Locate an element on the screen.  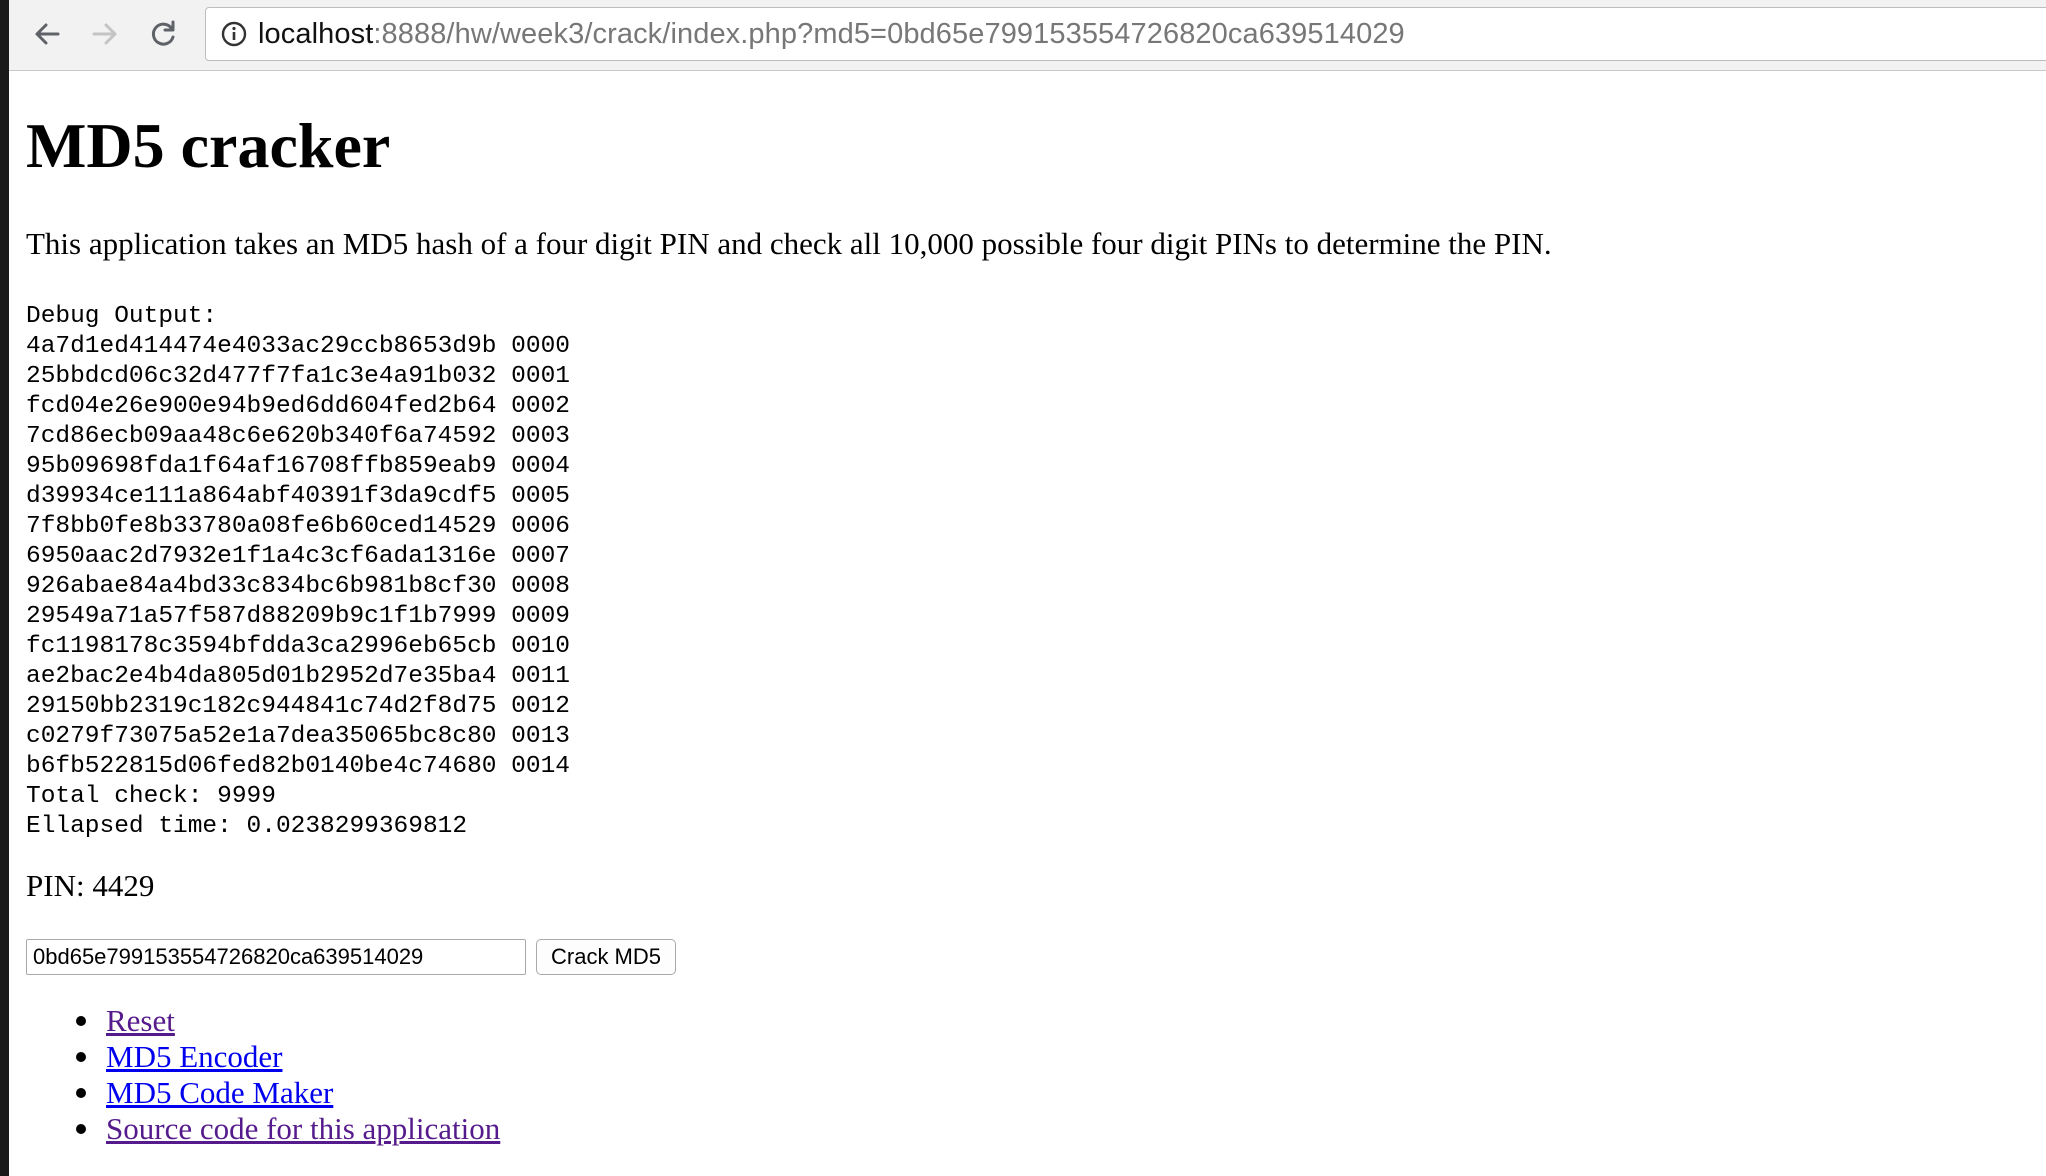
reload-icon is located at coordinates (163, 33).